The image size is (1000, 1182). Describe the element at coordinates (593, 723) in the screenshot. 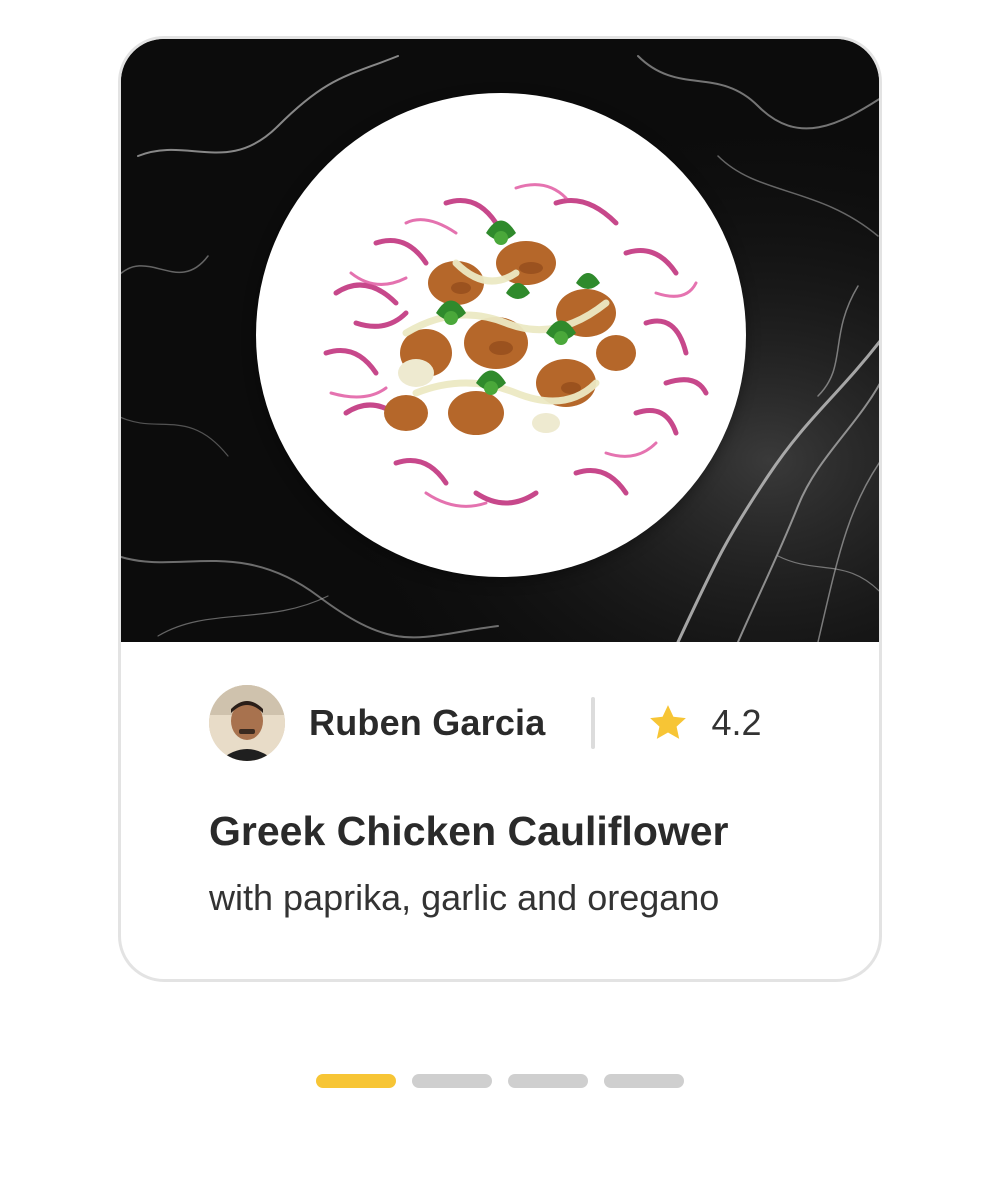

I see `meta-divider` at that location.